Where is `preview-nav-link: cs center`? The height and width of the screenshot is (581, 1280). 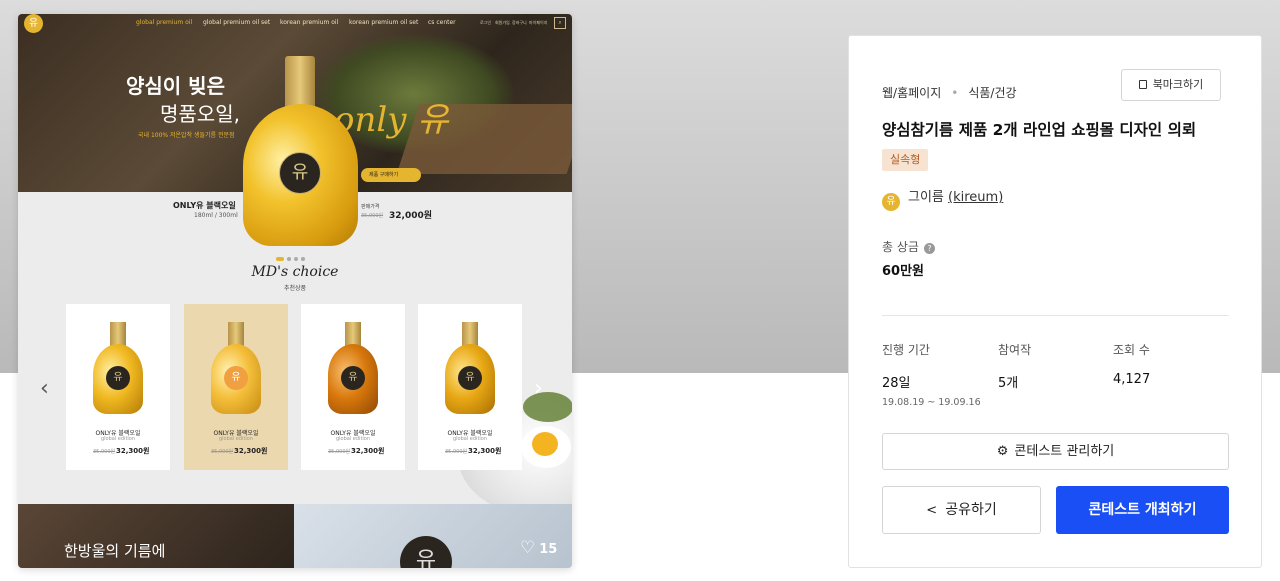 preview-nav-link: cs center is located at coordinates (442, 22).